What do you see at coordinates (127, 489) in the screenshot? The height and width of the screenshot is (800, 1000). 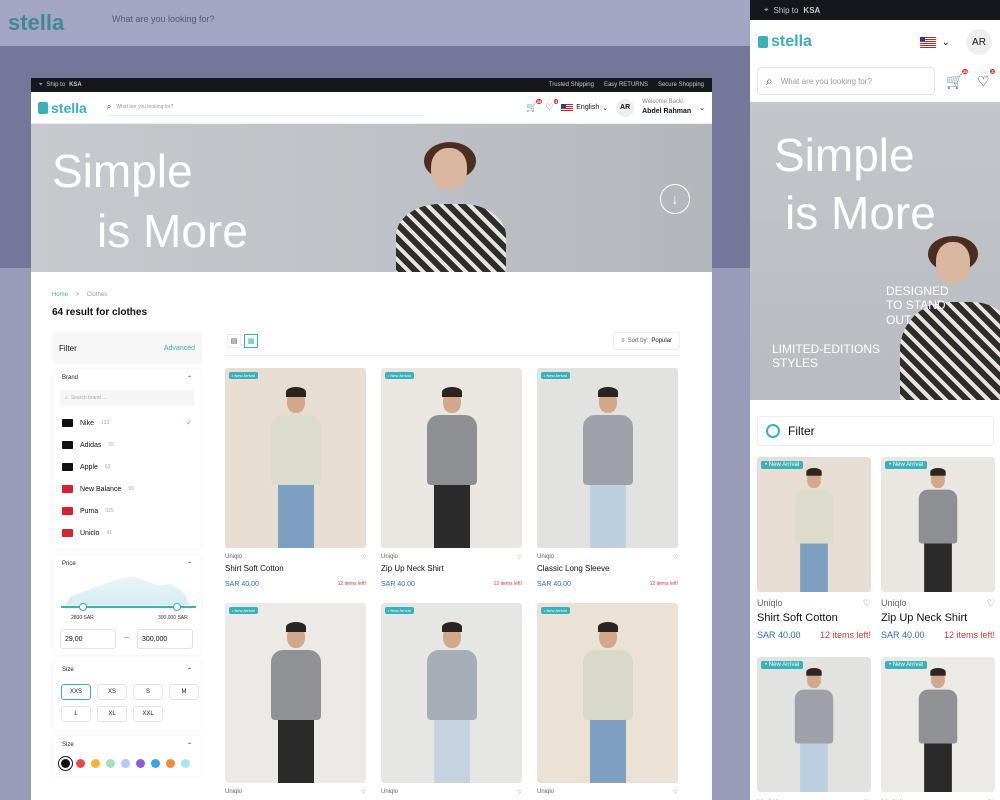 I see `brand-option: New Balance 99` at bounding box center [127, 489].